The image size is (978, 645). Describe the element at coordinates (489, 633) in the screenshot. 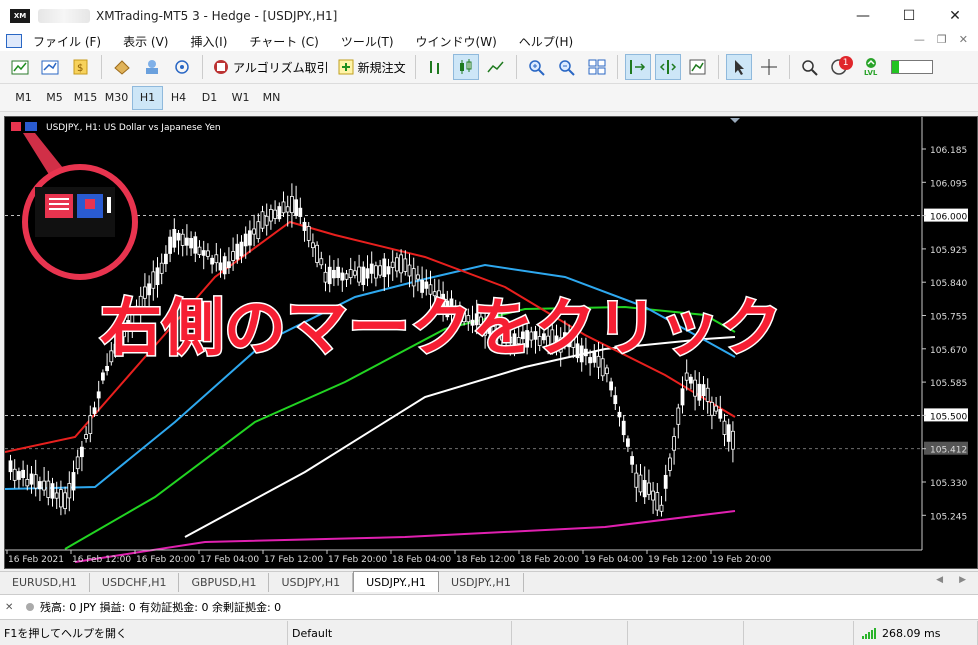

I see `status-bar: F1を押してヘルプを開く Default 268.09 ms` at that location.